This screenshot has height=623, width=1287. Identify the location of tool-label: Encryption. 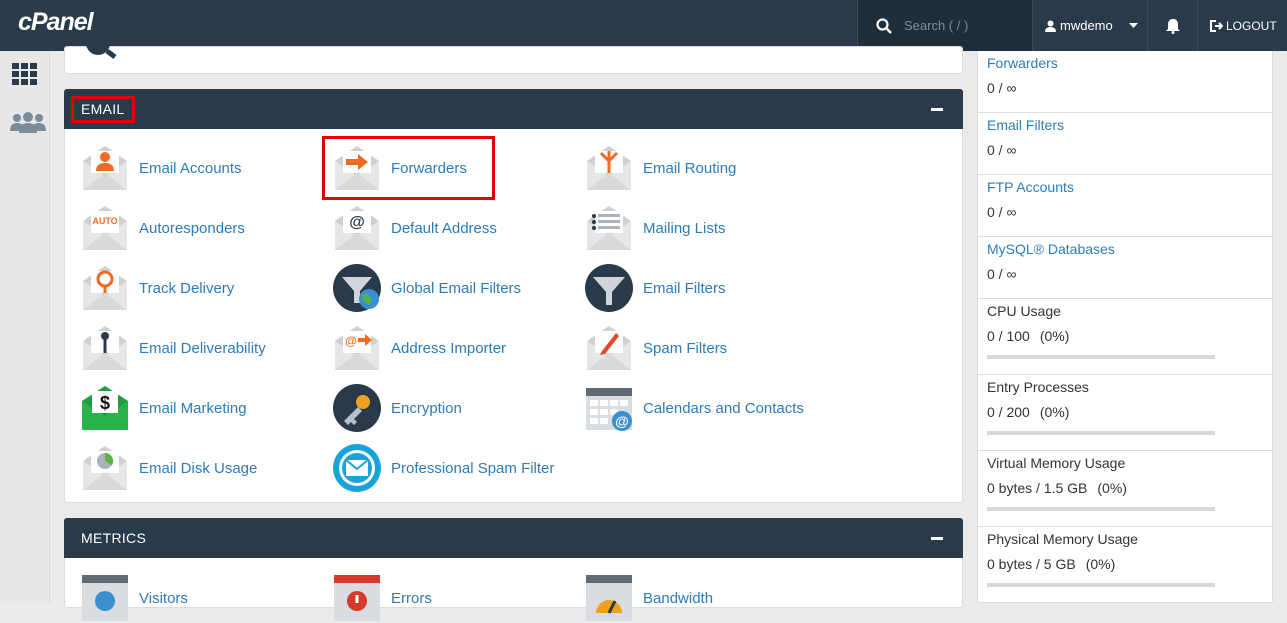
(426, 408).